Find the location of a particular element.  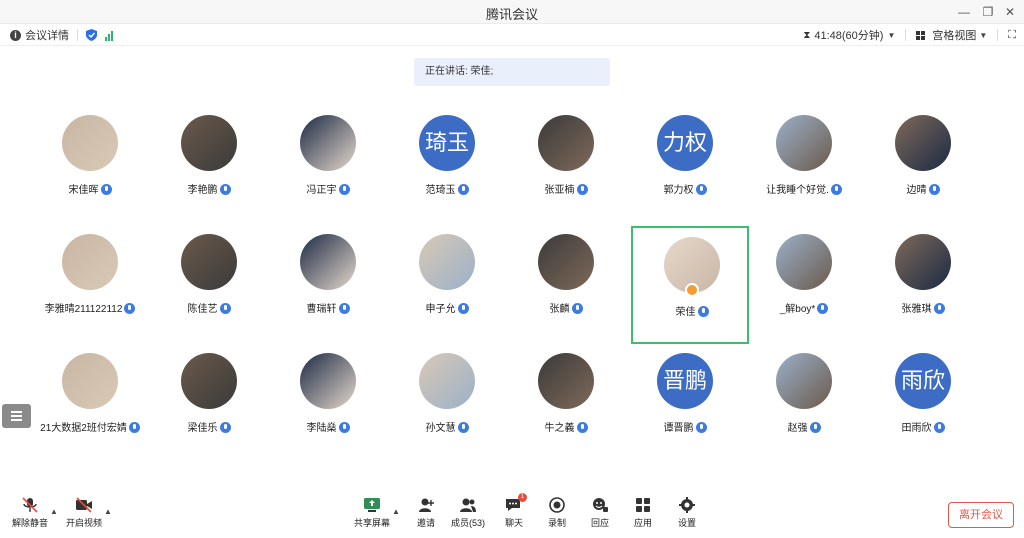

record-button: 录制 is located at coordinates (557, 513).